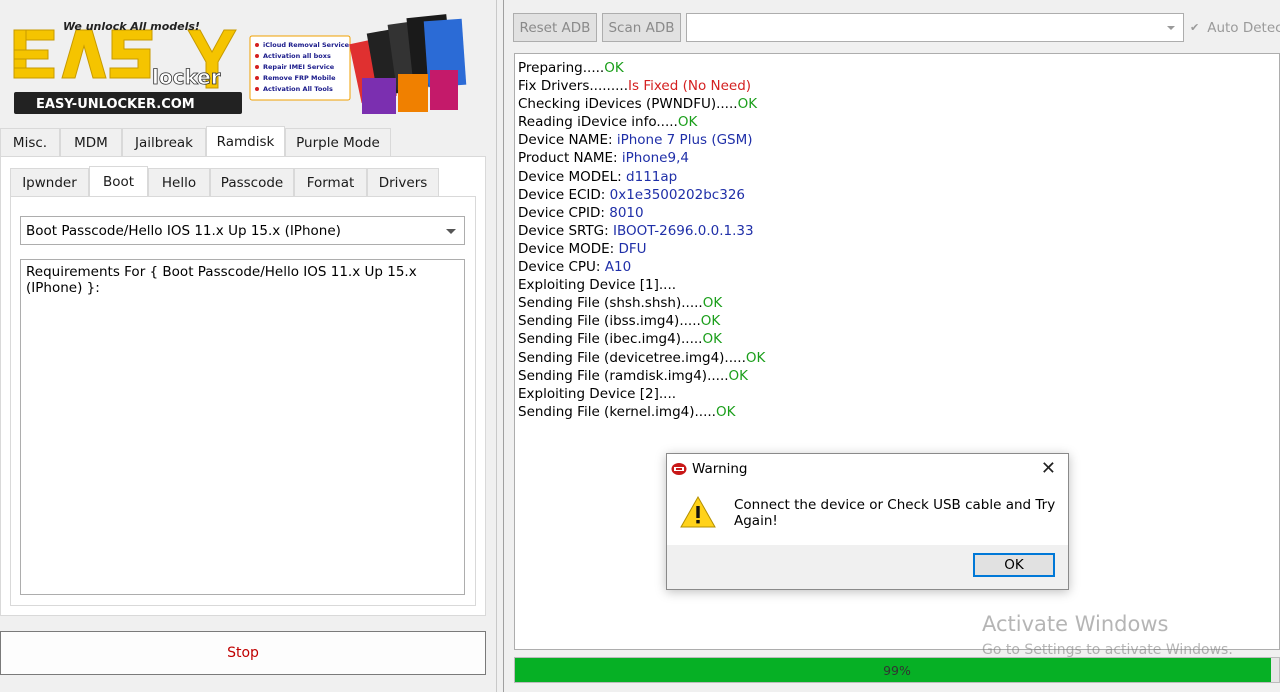  Describe the element at coordinates (564, 212) in the screenshot. I see `log-label: Device CPID:` at that location.